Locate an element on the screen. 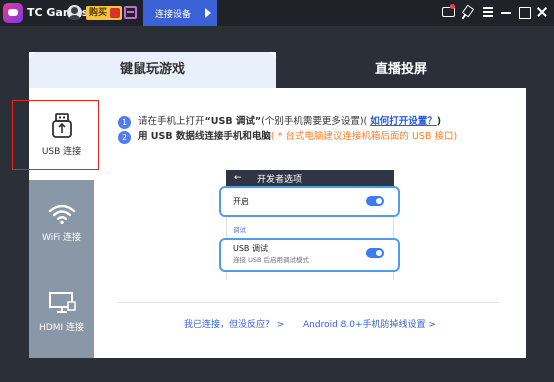  tab-keyboard-mouse-game: 键鼠玩游戏 is located at coordinates (152, 70).